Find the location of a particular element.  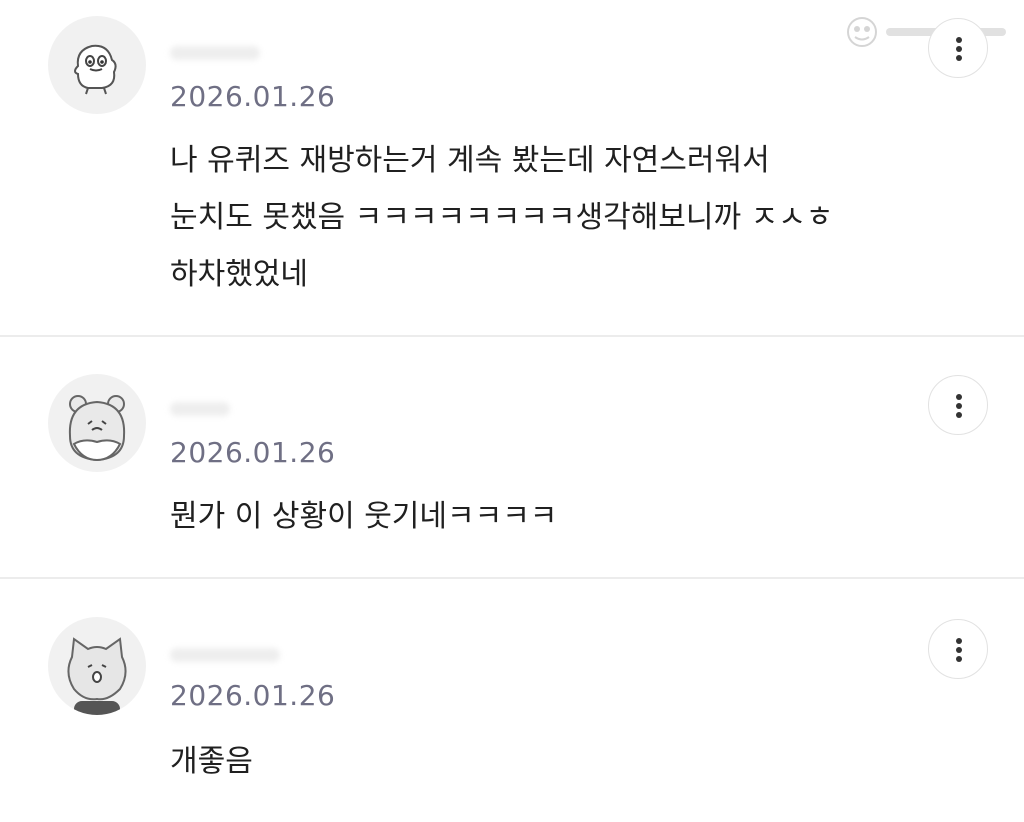

comment-text-line: 개좋음 is located at coordinates (211, 761).